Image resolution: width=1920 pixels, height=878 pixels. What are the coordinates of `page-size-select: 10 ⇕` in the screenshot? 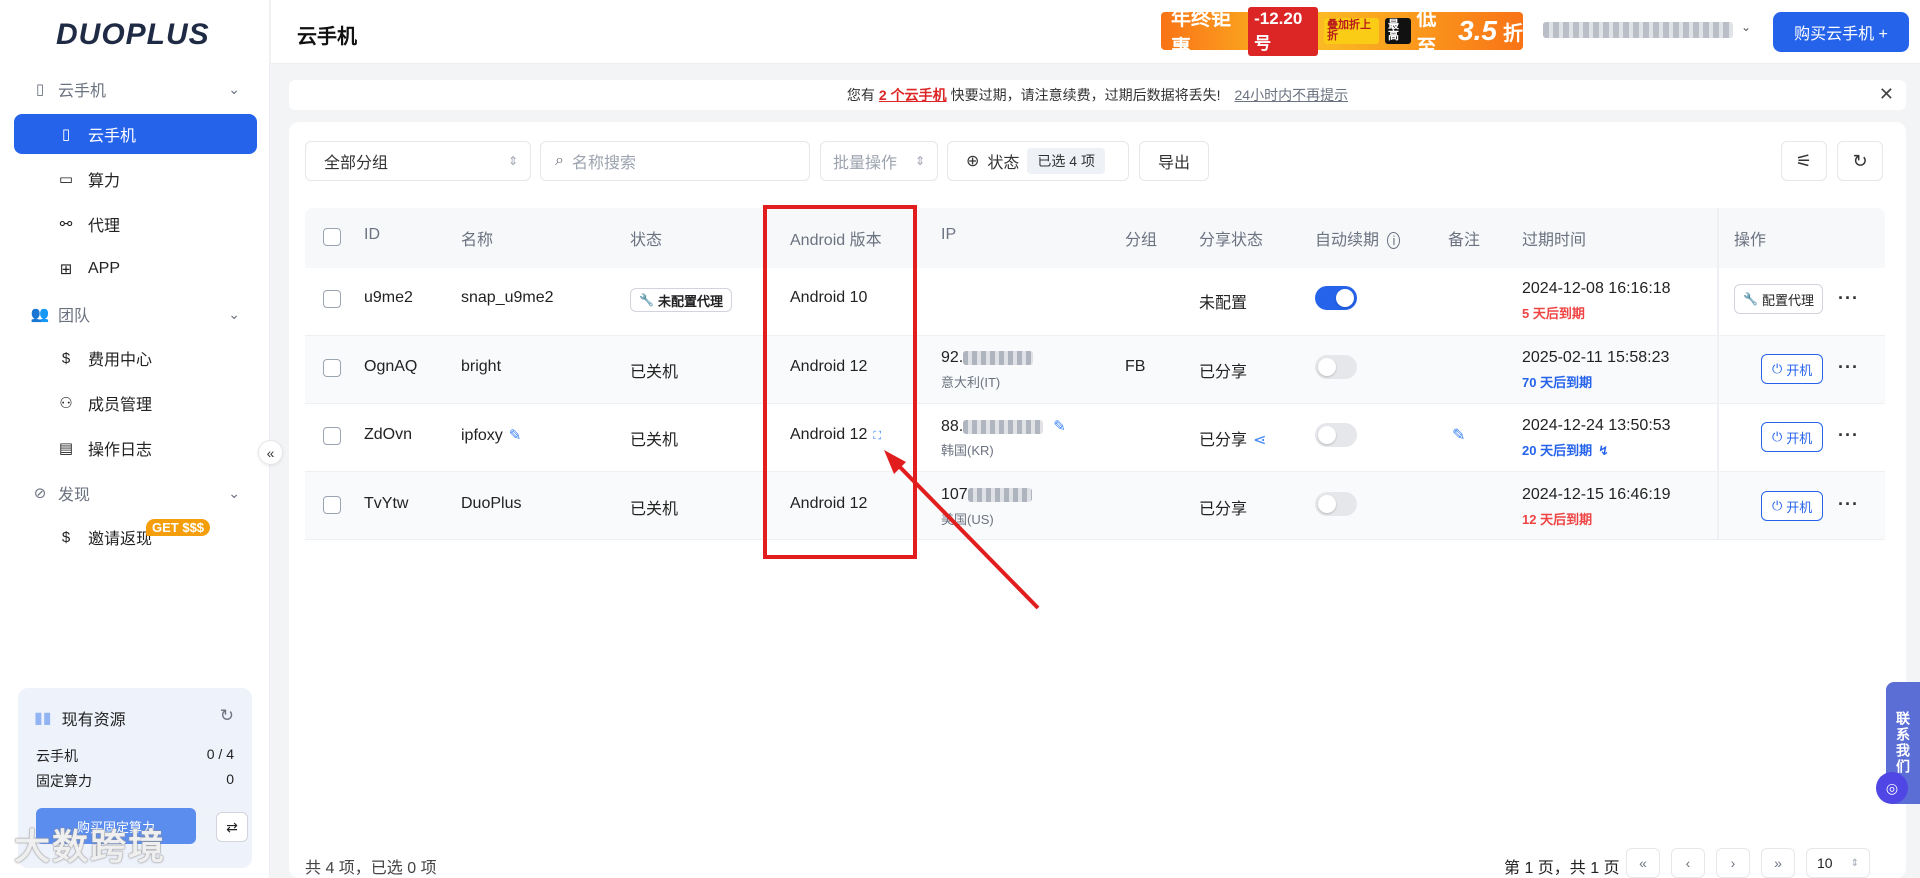 It's located at (1838, 863).